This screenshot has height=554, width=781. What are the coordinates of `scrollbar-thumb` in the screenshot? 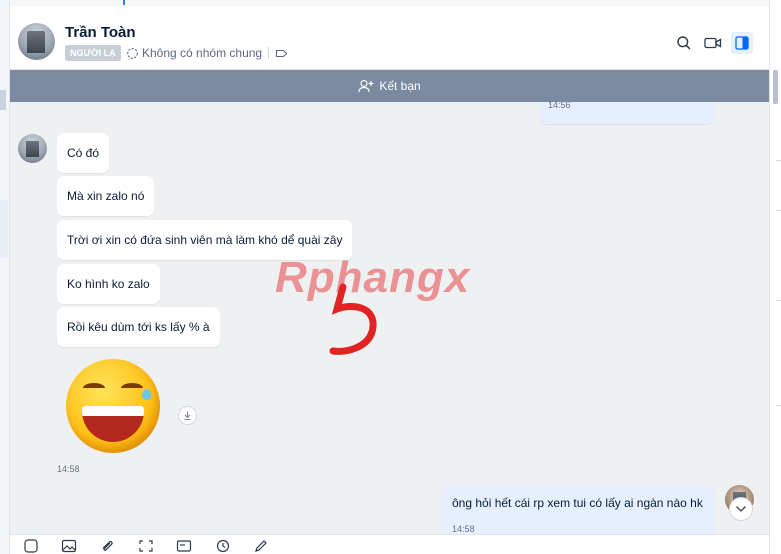 It's located at (775, 87).